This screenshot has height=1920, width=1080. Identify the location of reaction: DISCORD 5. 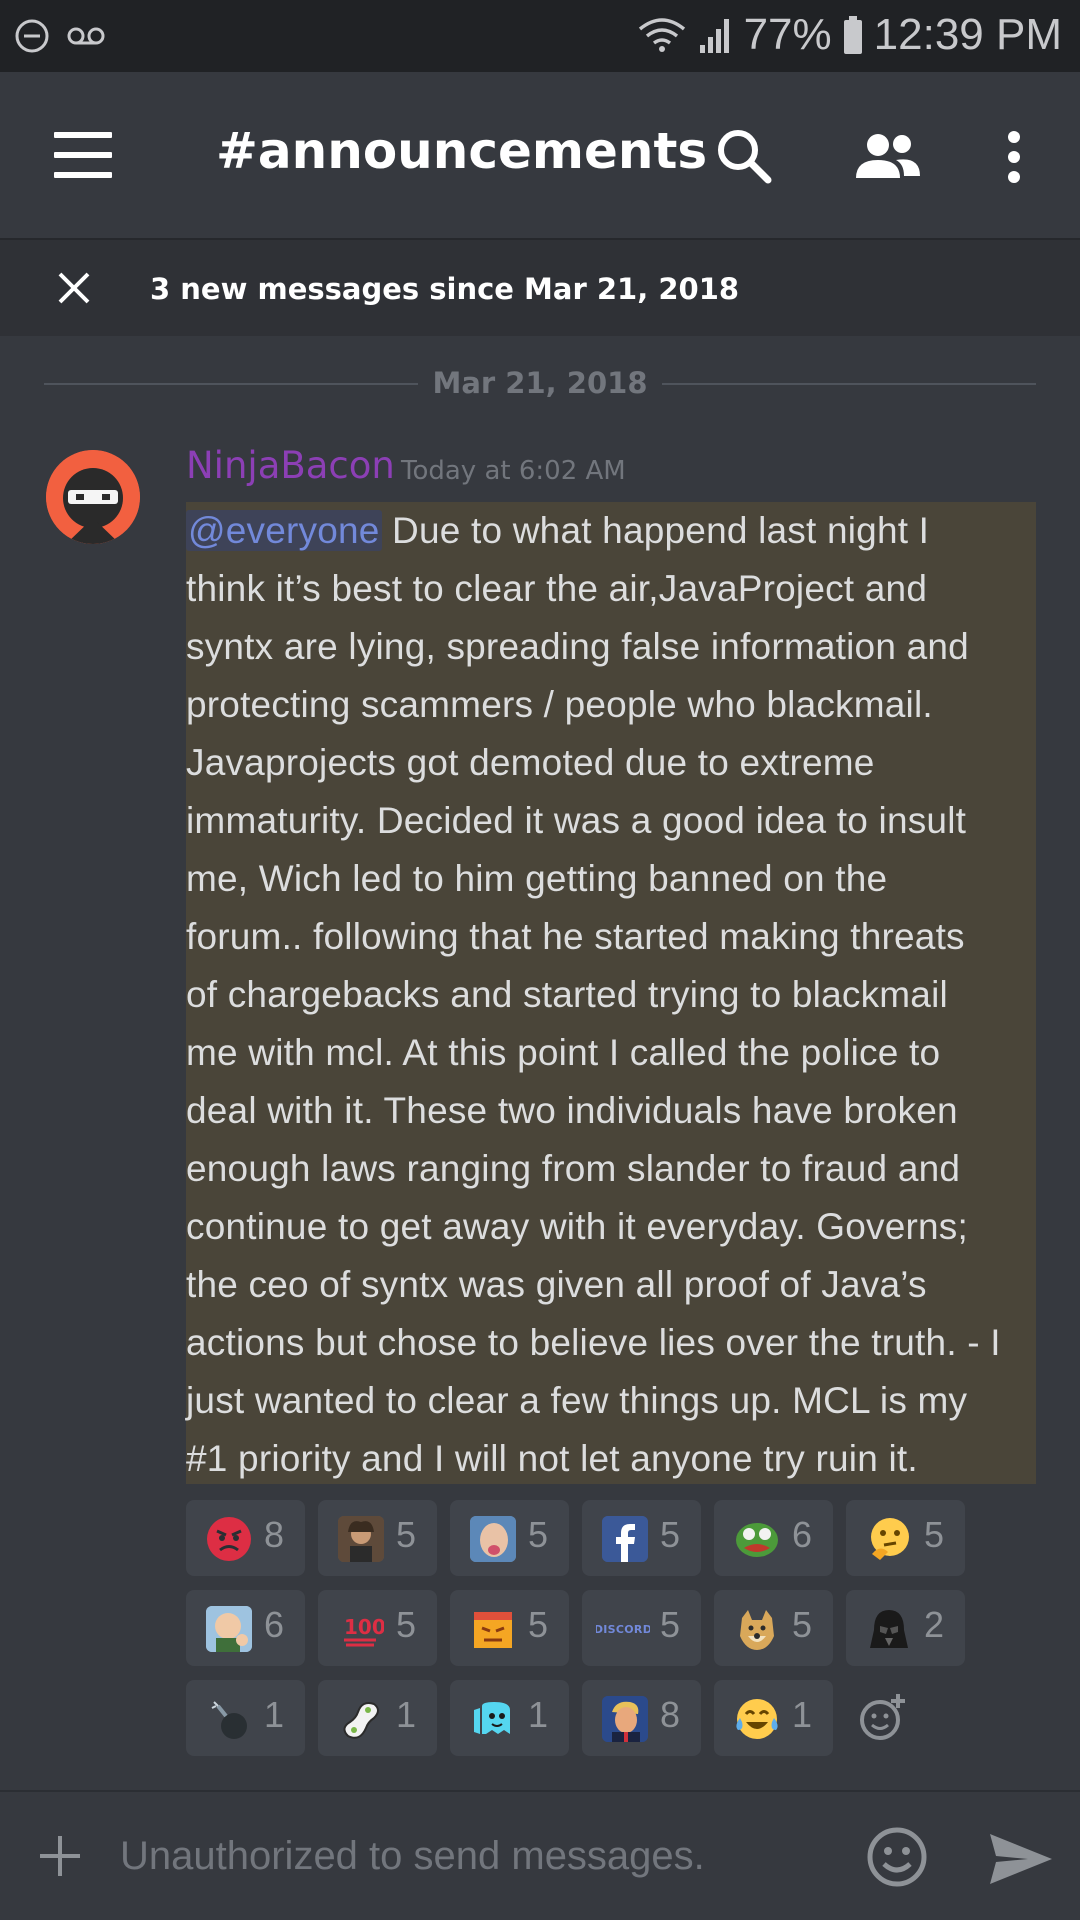
(641, 1628).